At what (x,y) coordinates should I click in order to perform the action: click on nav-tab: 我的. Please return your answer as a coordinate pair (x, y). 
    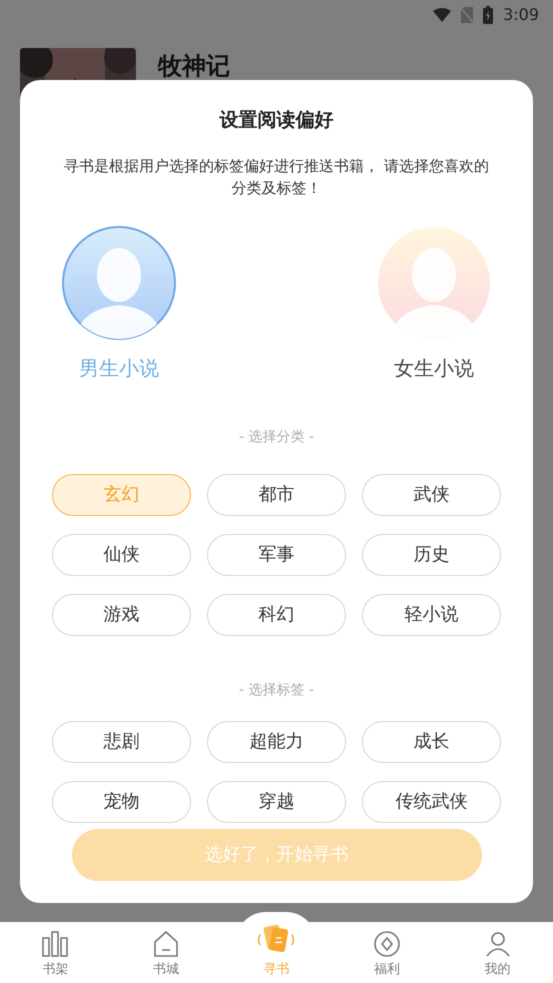
    Looking at the image, I should click on (497, 952).